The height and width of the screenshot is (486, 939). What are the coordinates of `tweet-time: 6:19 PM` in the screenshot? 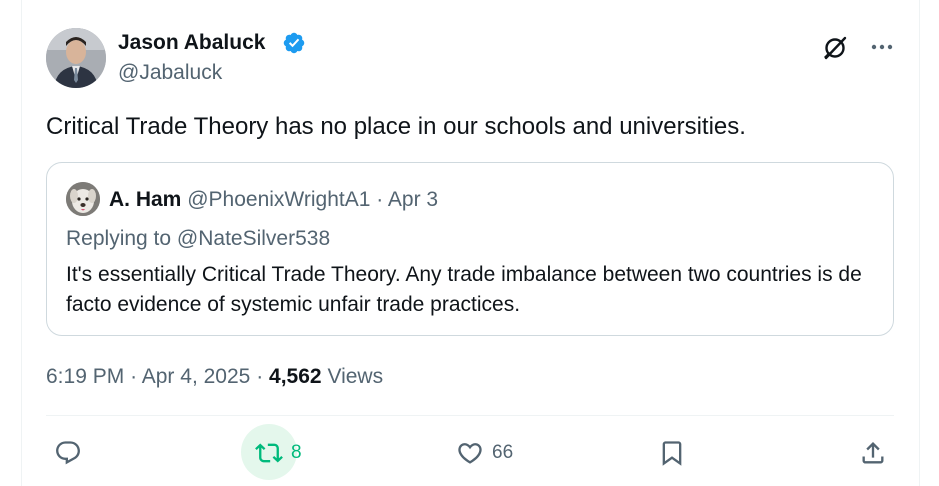 It's located at (85, 376).